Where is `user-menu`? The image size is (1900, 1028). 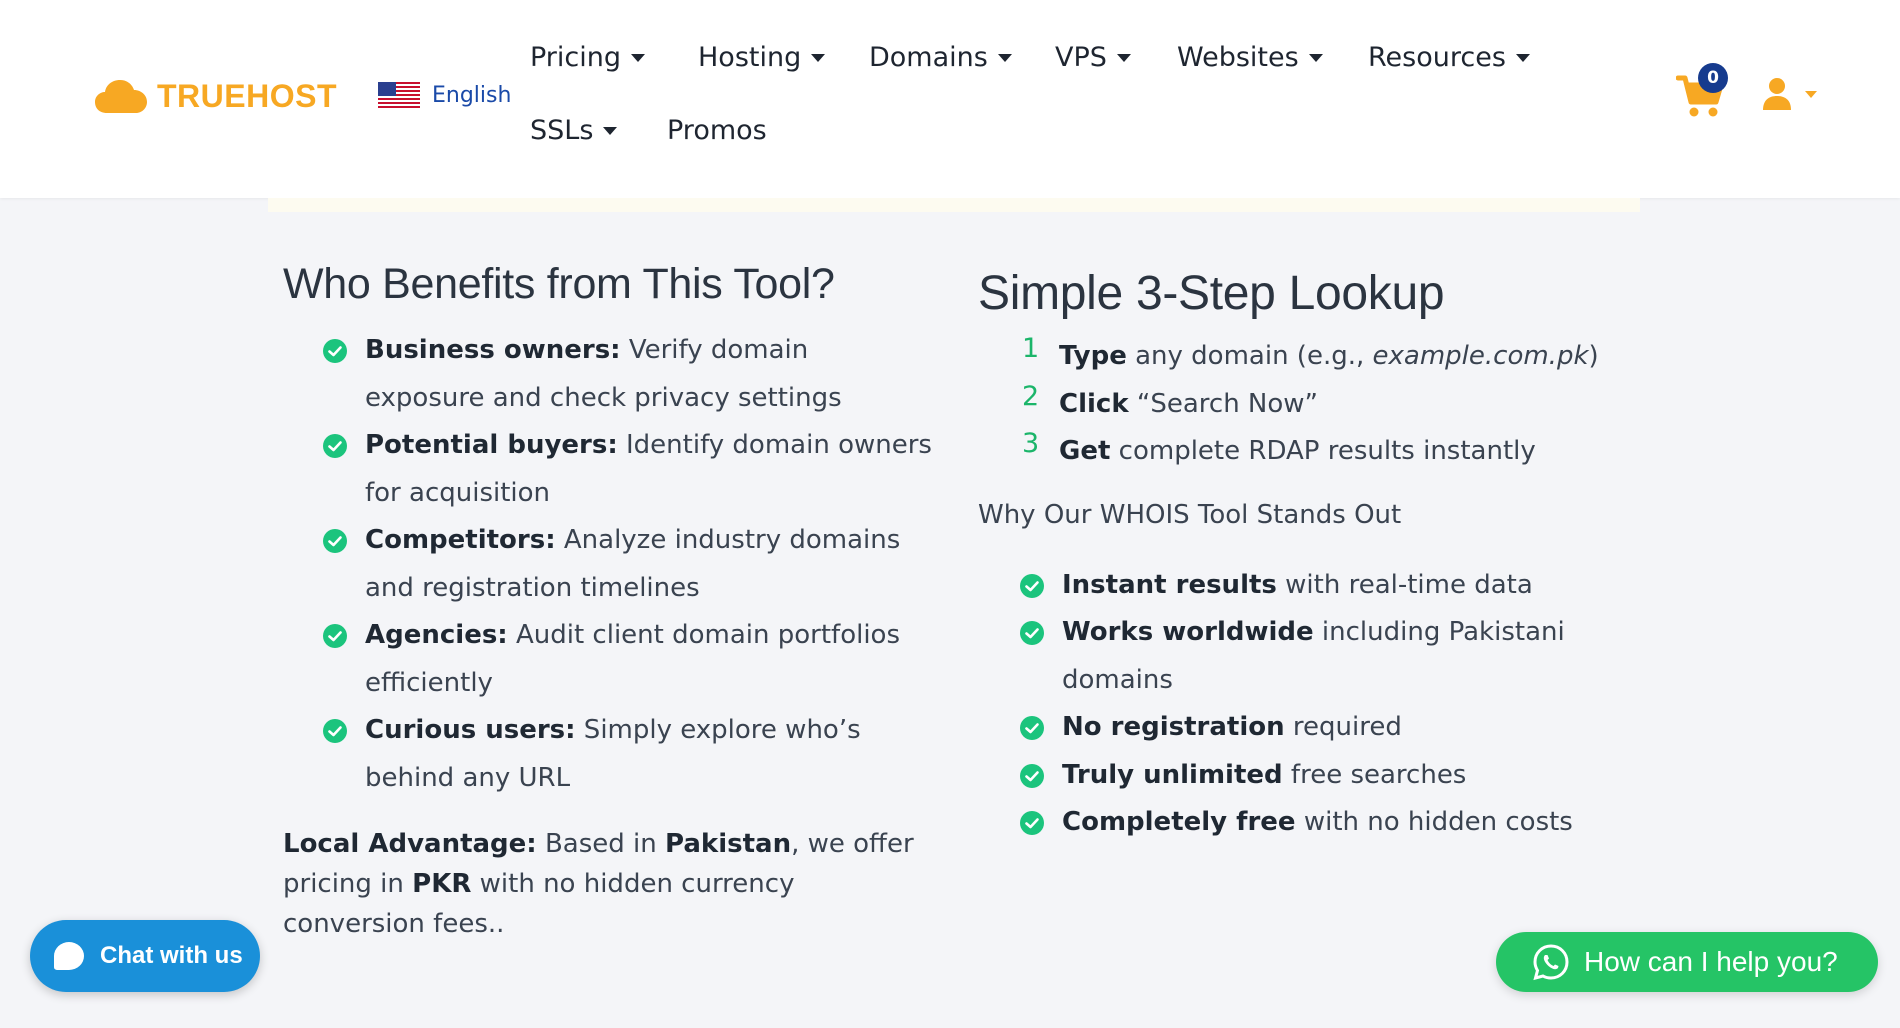
user-menu is located at coordinates (1790, 94).